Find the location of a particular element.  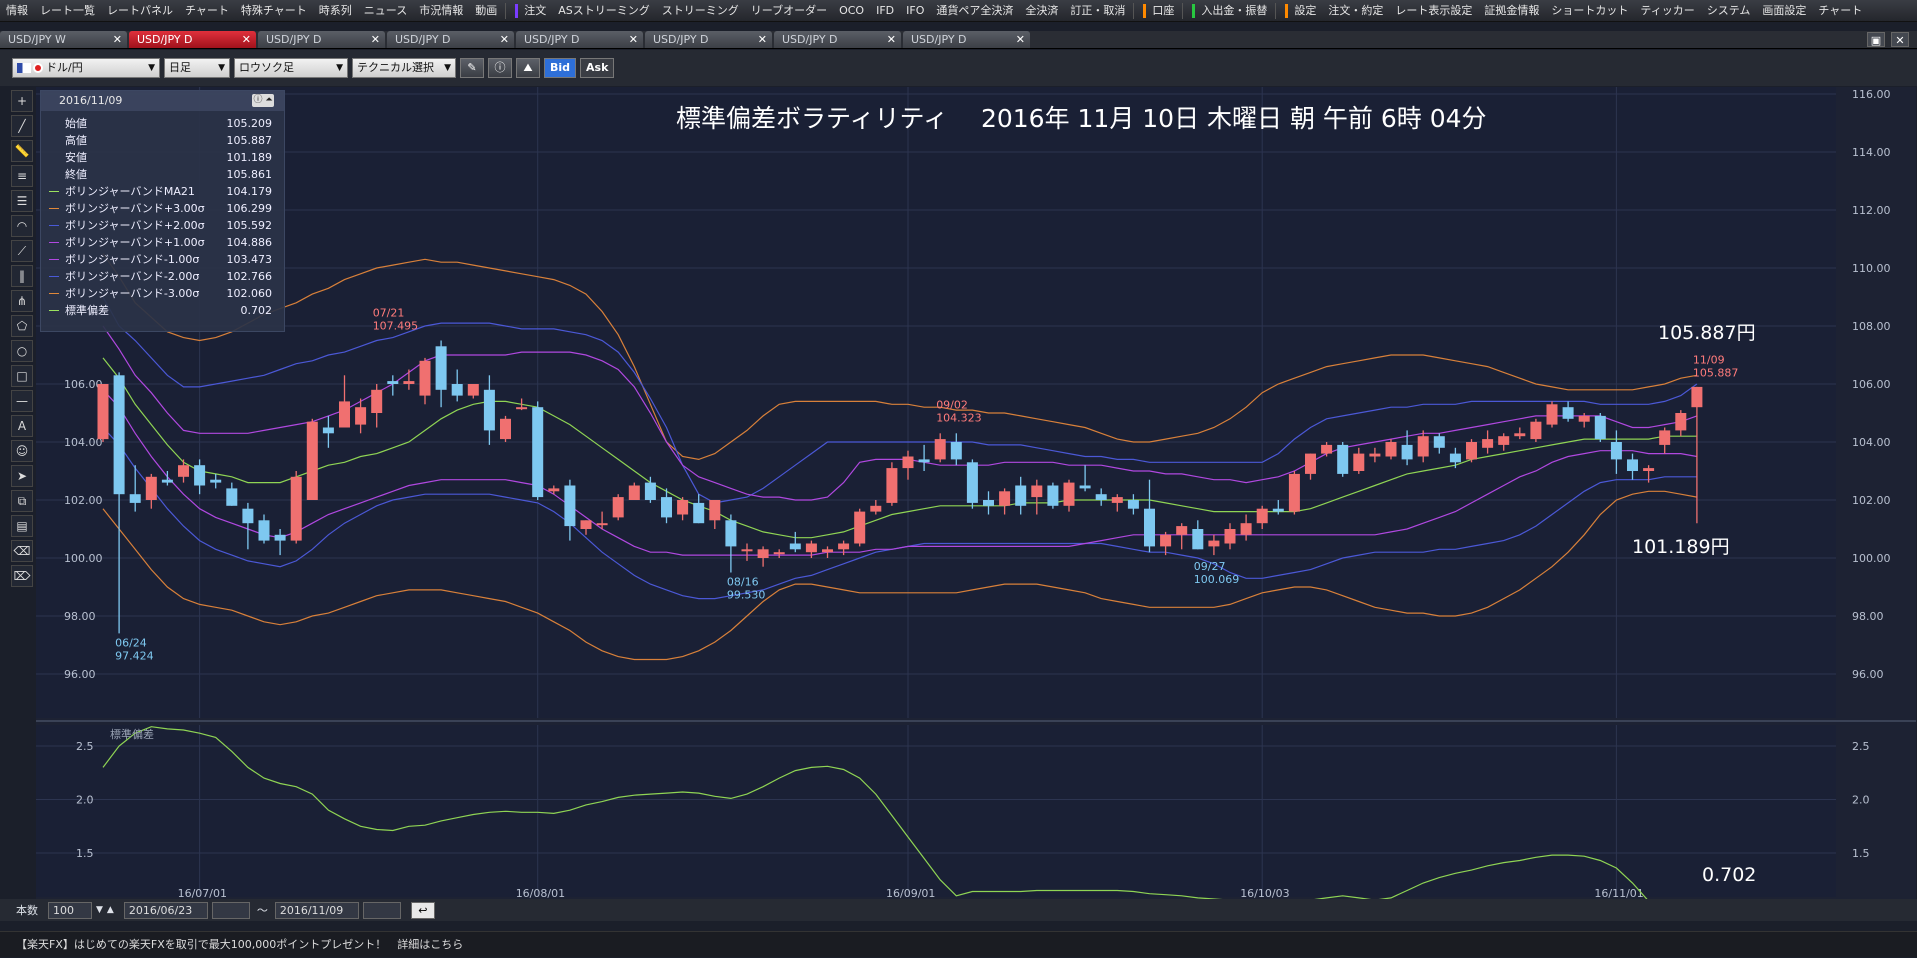

smiley-icon: ☺ is located at coordinates (22, 451).